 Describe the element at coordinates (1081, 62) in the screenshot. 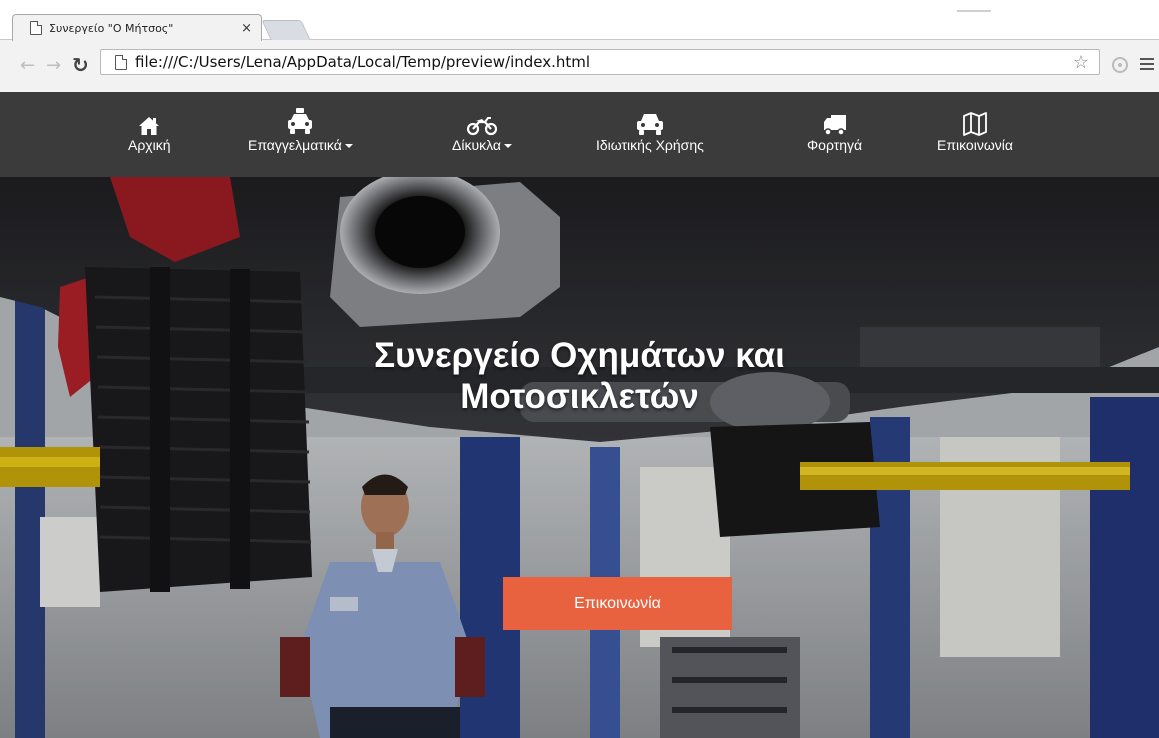

I see `bookmark-star-icon: ☆` at that location.